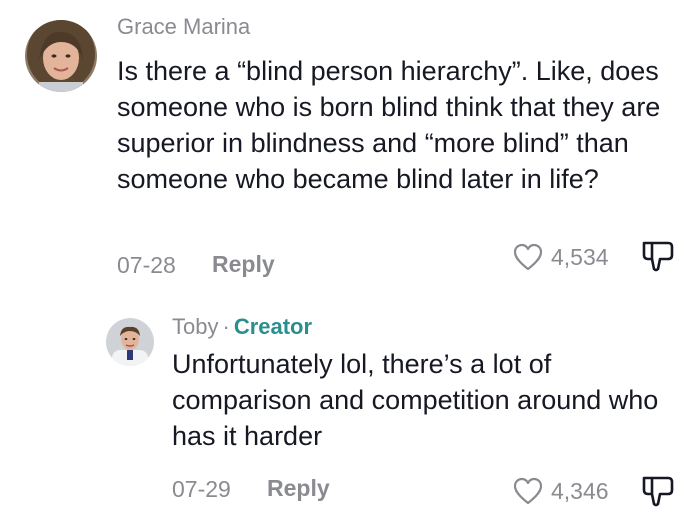 The height and width of the screenshot is (522, 700). Describe the element at coordinates (146, 265) in the screenshot. I see `comment-date: 07-28` at that location.